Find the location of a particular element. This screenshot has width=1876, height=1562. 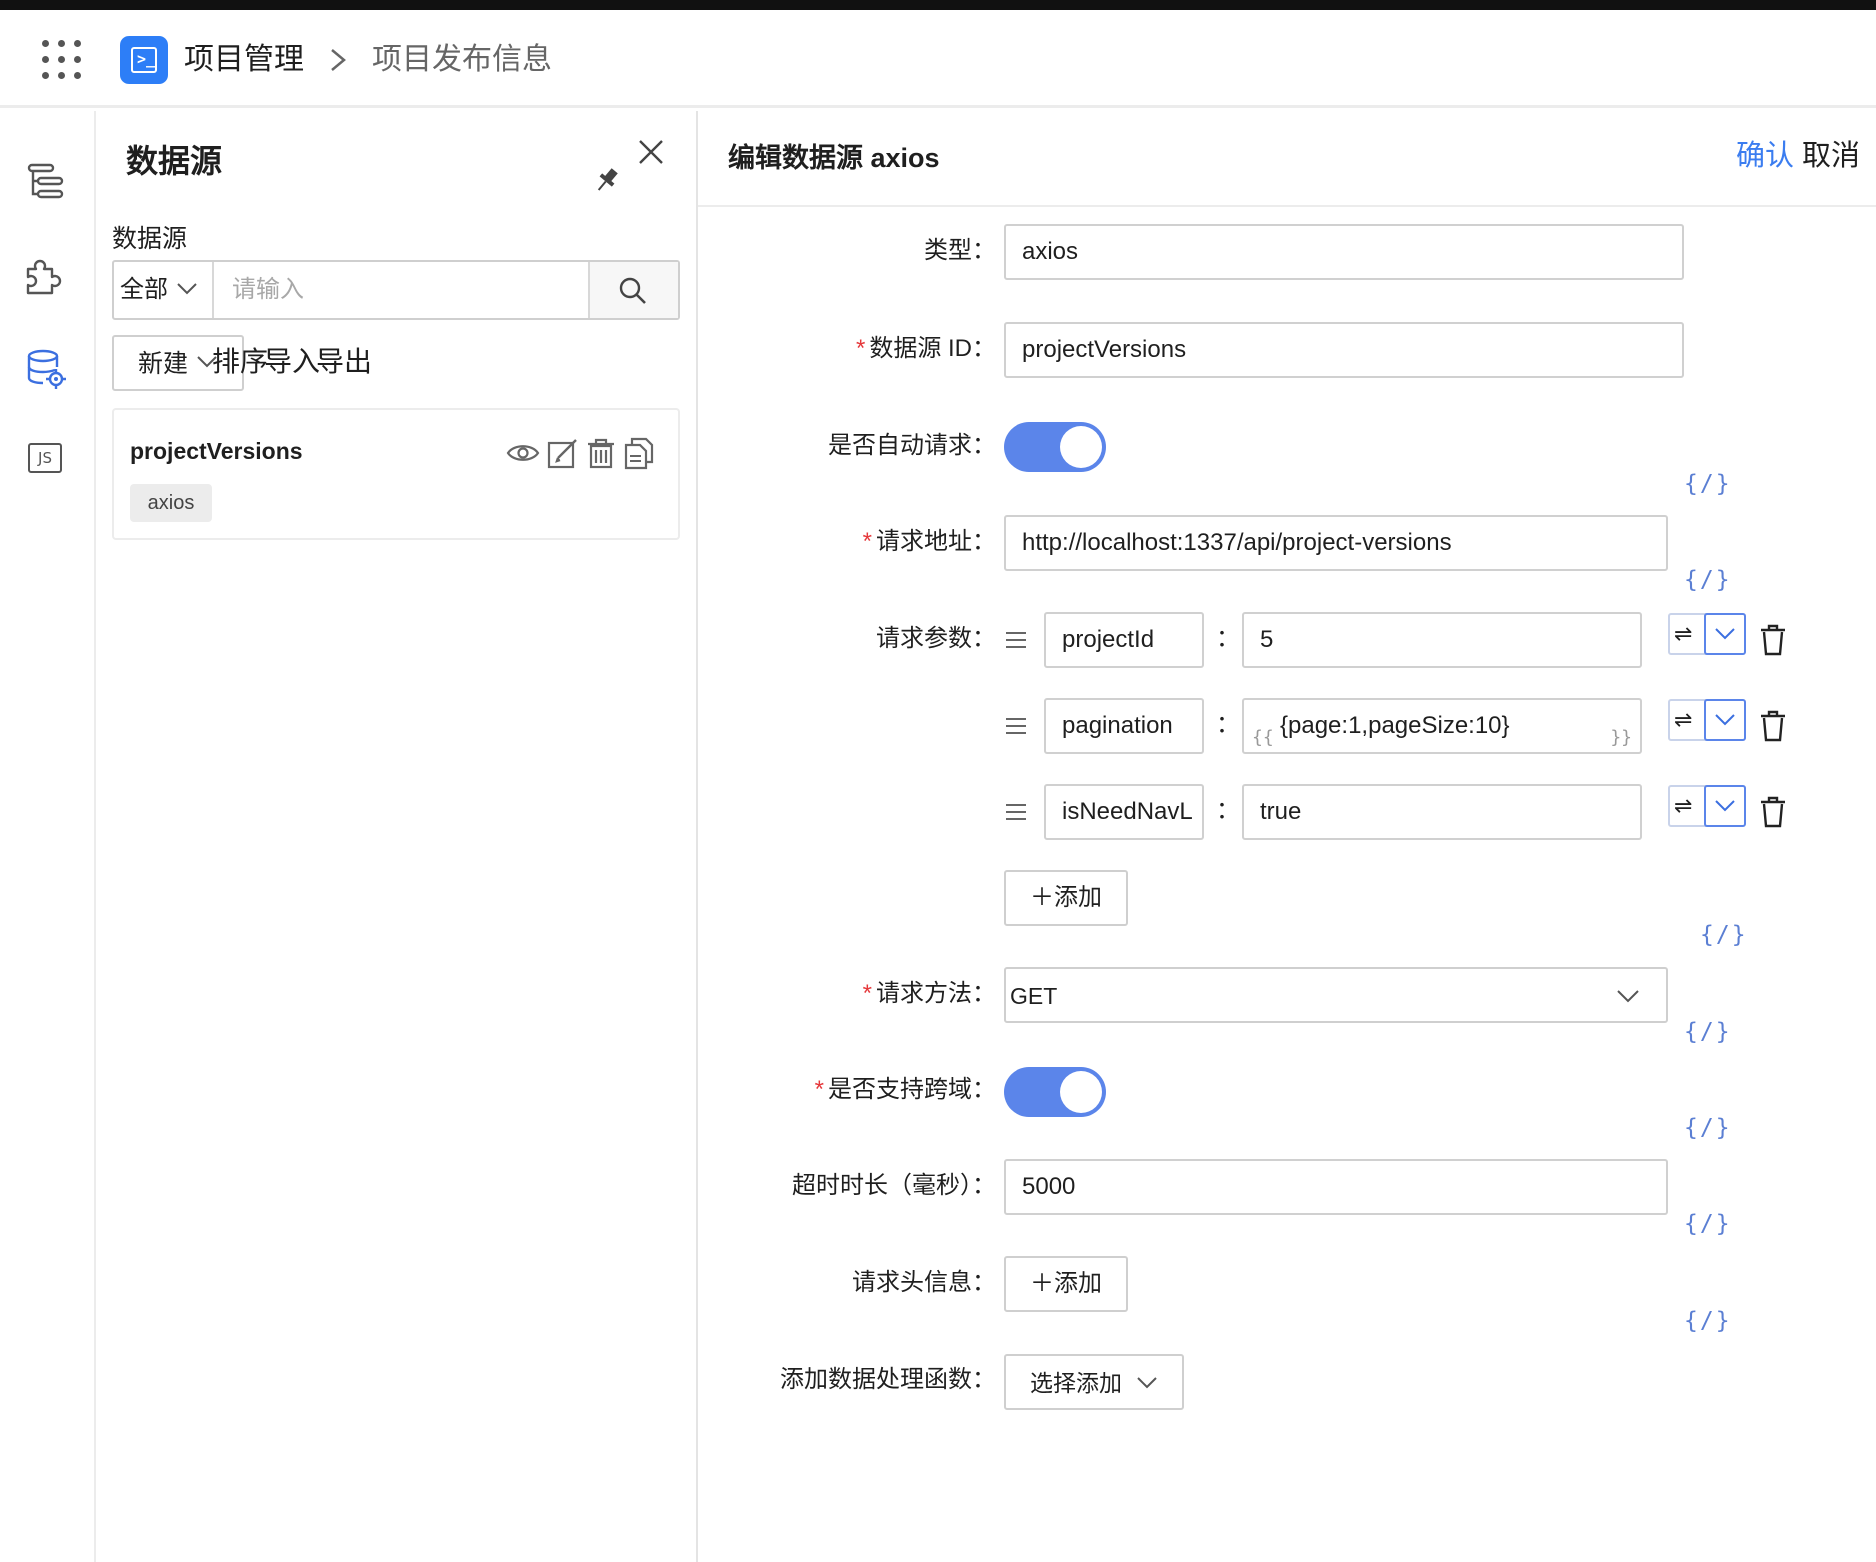

headers-label: 请求头信息： is located at coordinates (924, 1282).